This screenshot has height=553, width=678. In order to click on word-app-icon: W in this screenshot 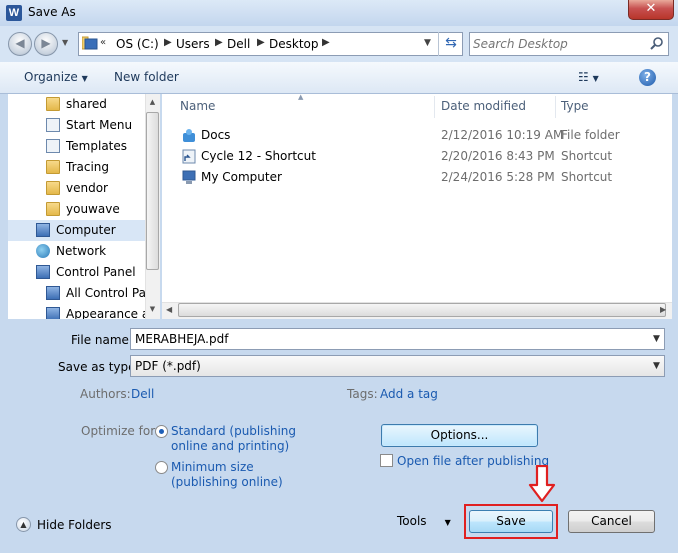, I will do `click(14, 13)`.